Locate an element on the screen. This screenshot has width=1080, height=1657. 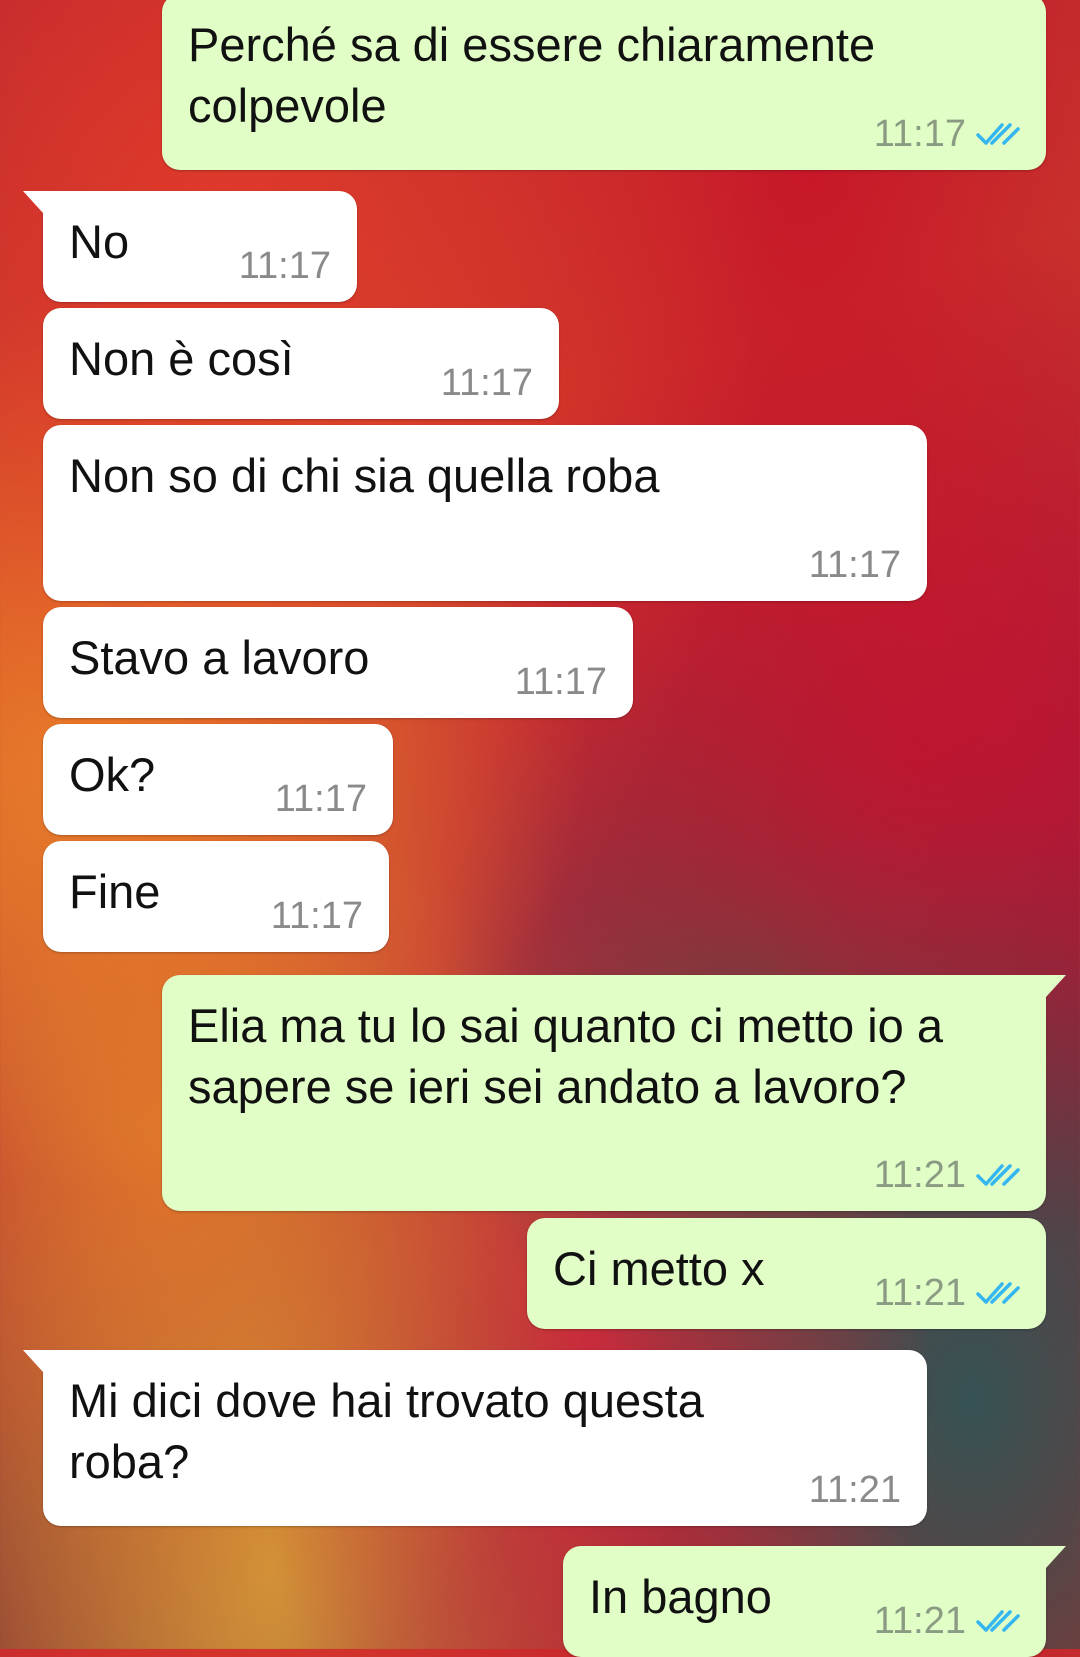
message-bubble-incoming: Non so di chi sia quella roba 11:17 is located at coordinates (485, 513).